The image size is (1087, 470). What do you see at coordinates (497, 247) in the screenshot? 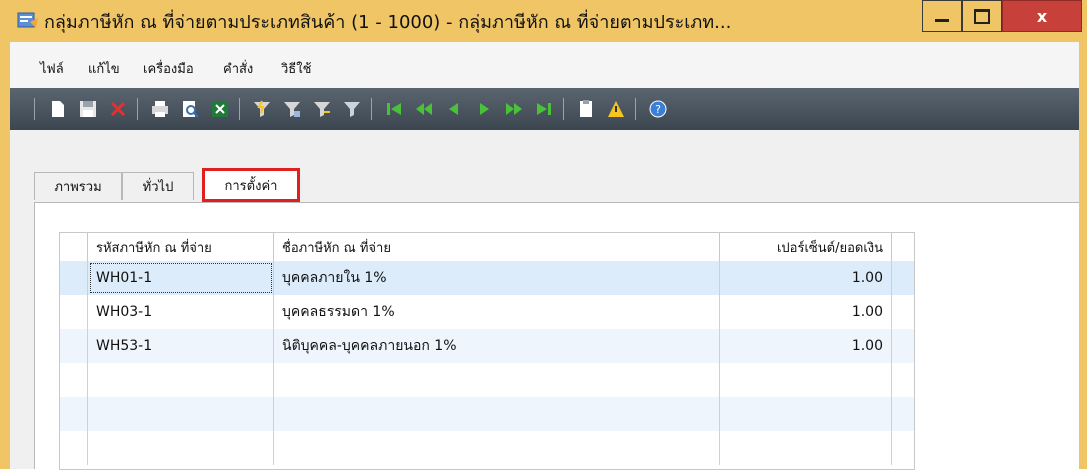
I see `header-name: ชื่อภาษีหัก ณ ที่จ่าย` at bounding box center [497, 247].